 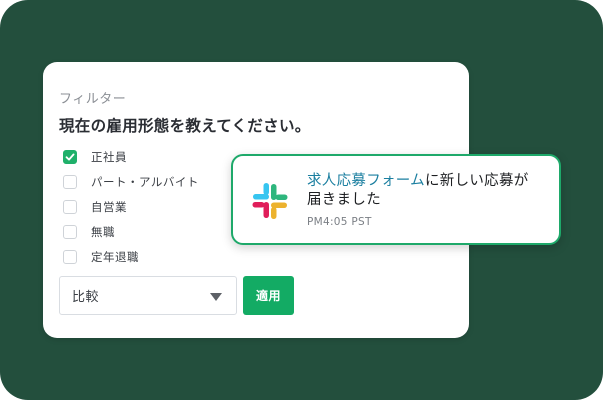 I want to click on option-retired: 定年退職, so click(x=131, y=256).